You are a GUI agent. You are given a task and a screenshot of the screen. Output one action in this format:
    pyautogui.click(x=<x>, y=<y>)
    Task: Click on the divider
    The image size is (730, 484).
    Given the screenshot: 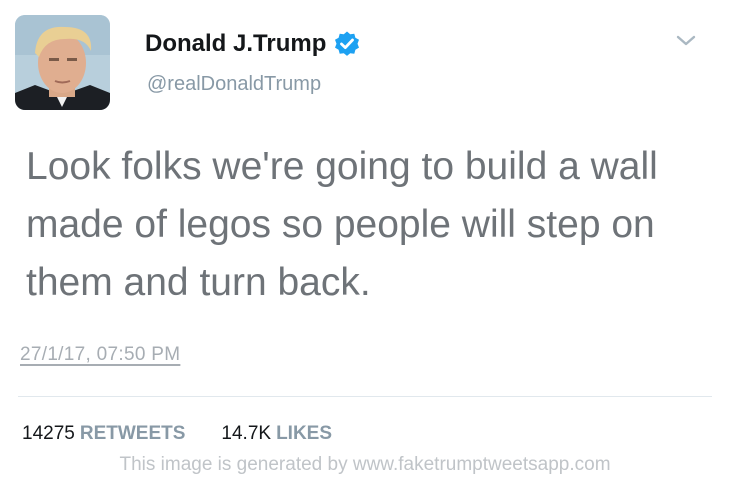 What is the action you would take?
    pyautogui.click(x=365, y=396)
    